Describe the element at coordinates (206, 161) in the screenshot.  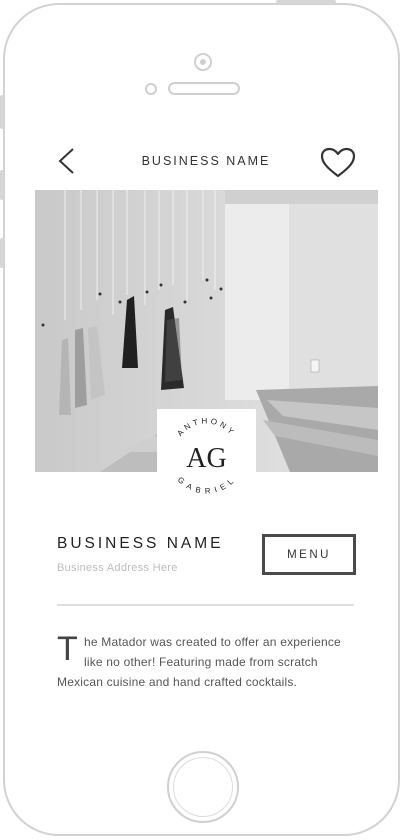
I see `page-title: BUSINESS NAME` at that location.